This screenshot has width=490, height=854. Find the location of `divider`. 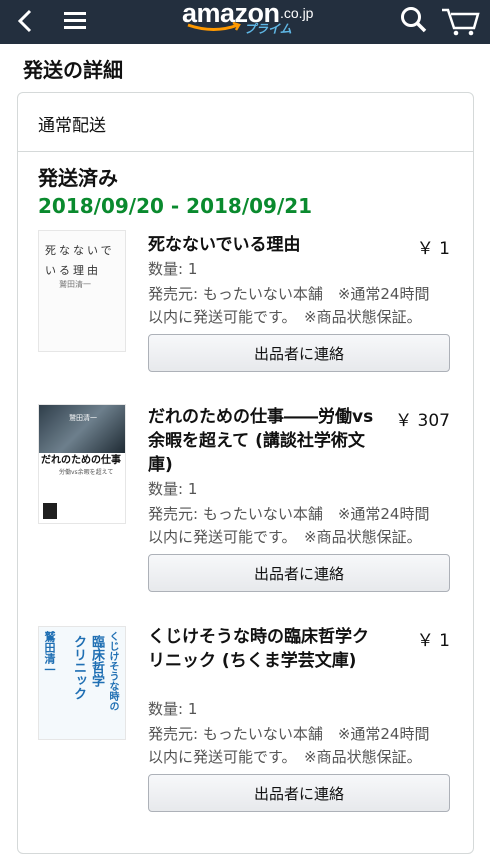

divider is located at coordinates (245, 151).